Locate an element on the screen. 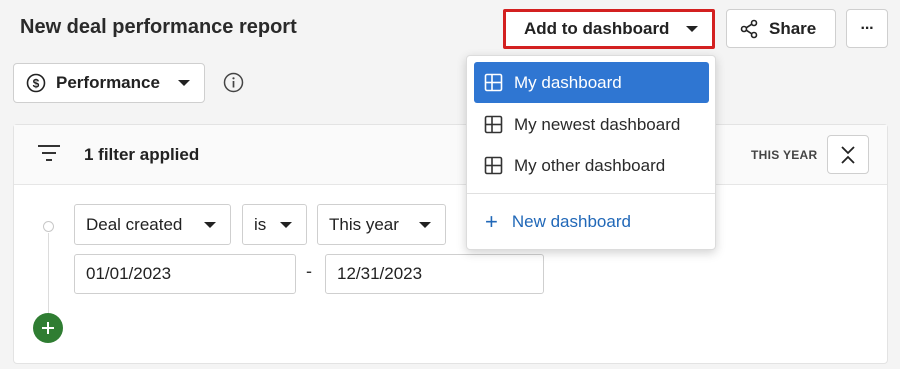 The width and height of the screenshot is (900, 369). add-filter-button is located at coordinates (48, 328).